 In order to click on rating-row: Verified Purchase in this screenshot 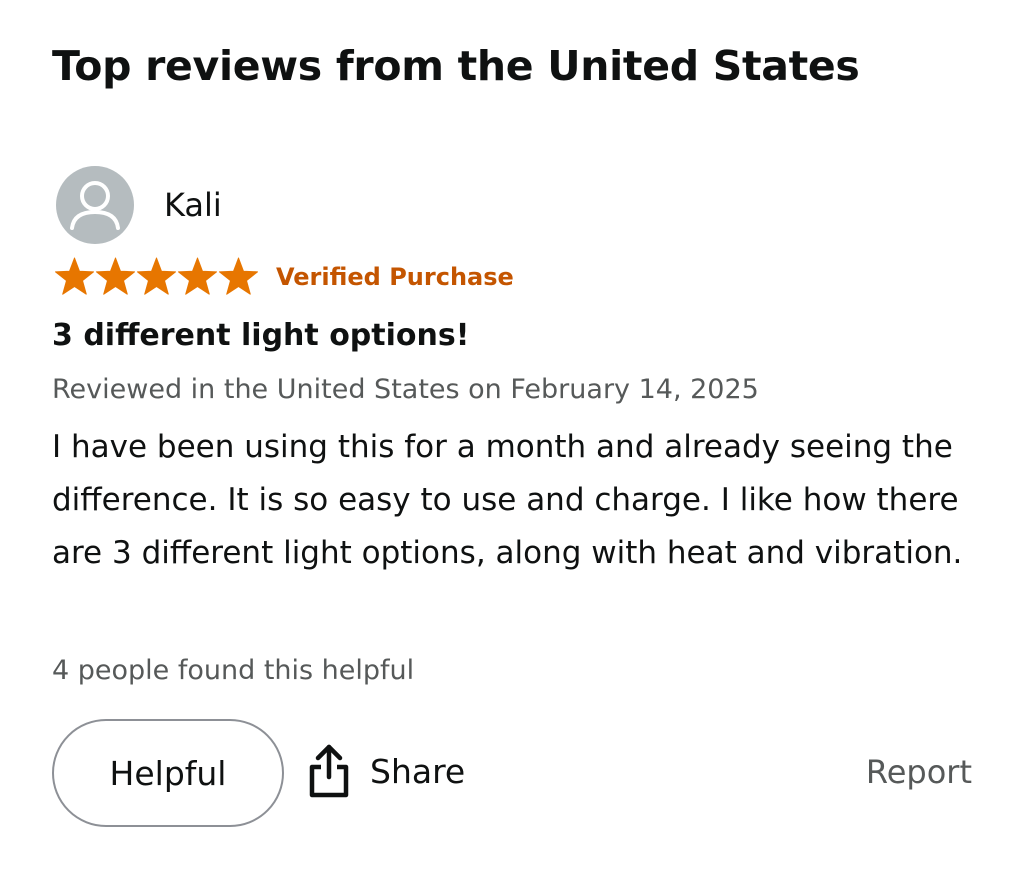, I will do `click(284, 277)`.